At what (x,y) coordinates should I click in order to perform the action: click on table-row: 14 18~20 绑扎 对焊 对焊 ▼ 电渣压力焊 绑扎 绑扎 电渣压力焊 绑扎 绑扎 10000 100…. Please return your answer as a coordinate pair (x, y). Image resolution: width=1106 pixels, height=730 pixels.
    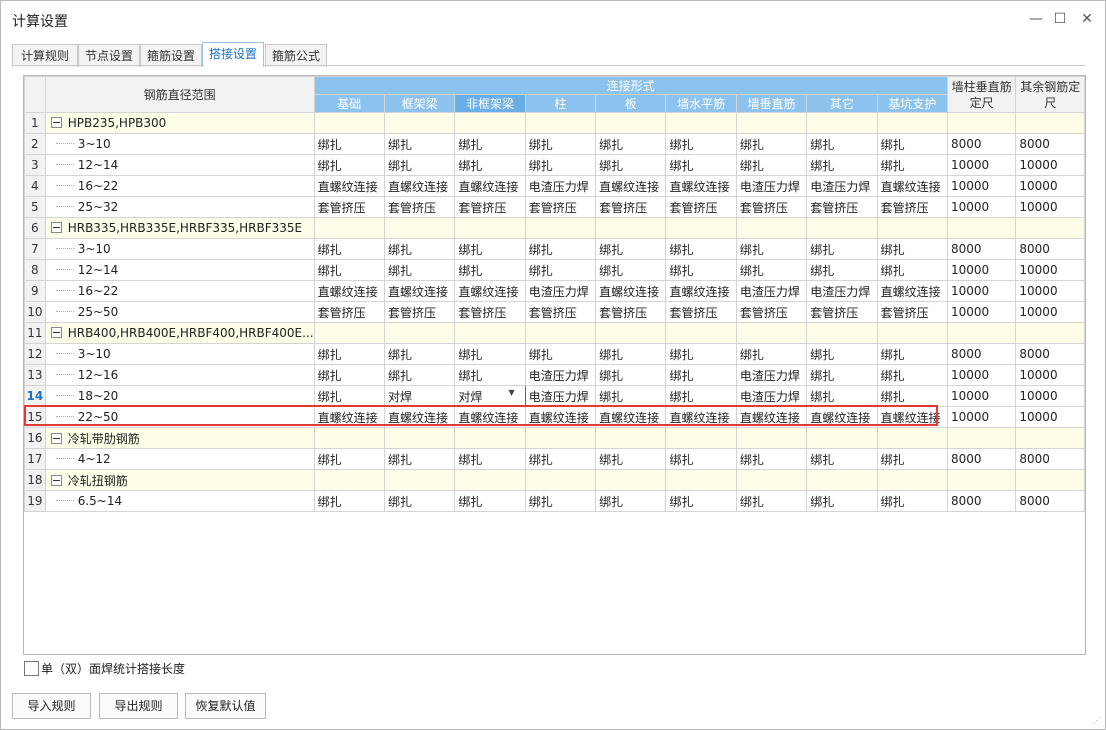
    Looking at the image, I should click on (554, 396).